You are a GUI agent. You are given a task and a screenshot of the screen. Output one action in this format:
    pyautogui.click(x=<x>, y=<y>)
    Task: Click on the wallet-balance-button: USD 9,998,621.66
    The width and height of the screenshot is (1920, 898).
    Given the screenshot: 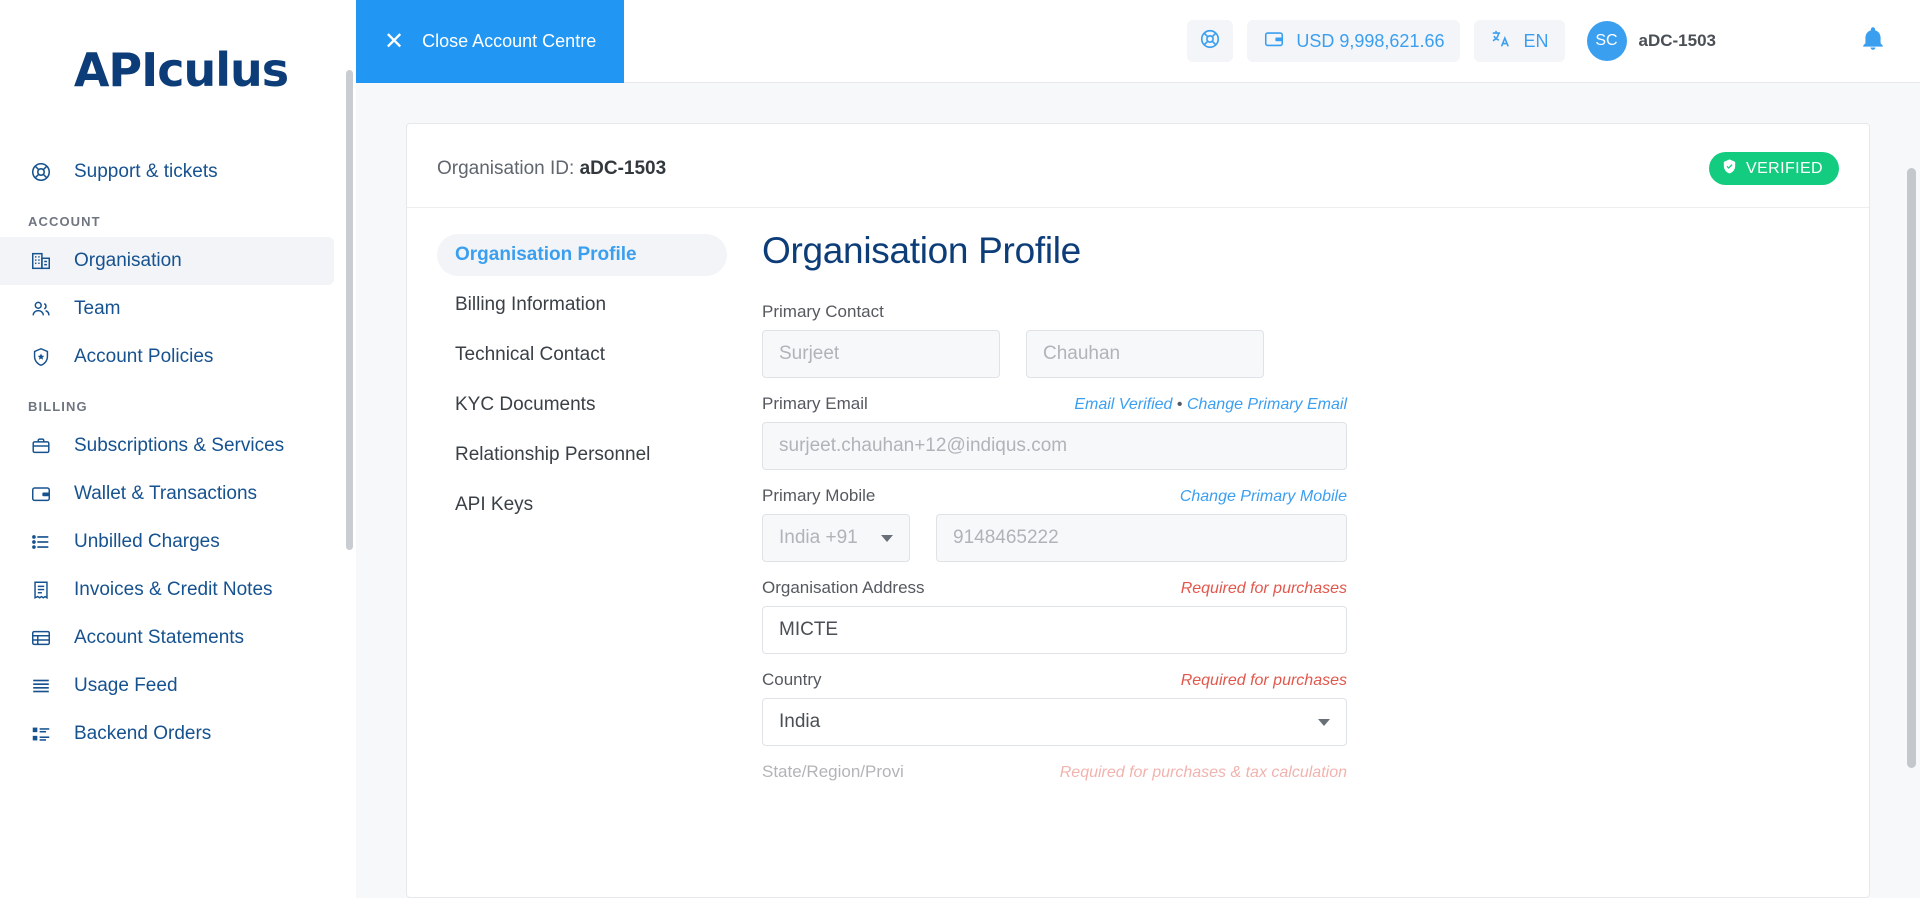 What is the action you would take?
    pyautogui.click(x=1354, y=41)
    